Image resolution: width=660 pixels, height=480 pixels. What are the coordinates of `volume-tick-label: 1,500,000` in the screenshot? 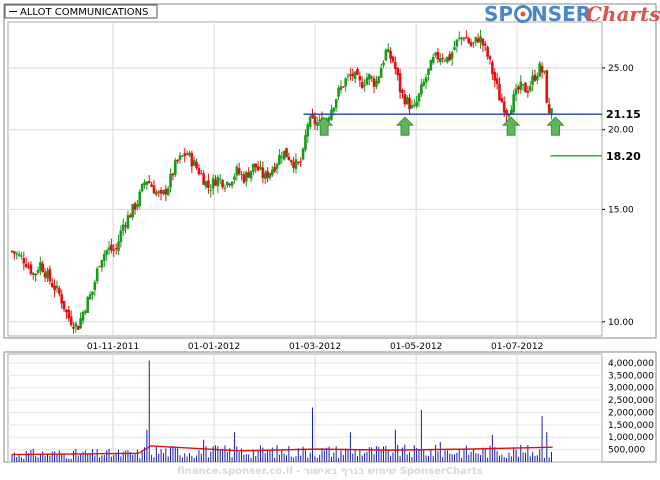 It's located at (631, 426).